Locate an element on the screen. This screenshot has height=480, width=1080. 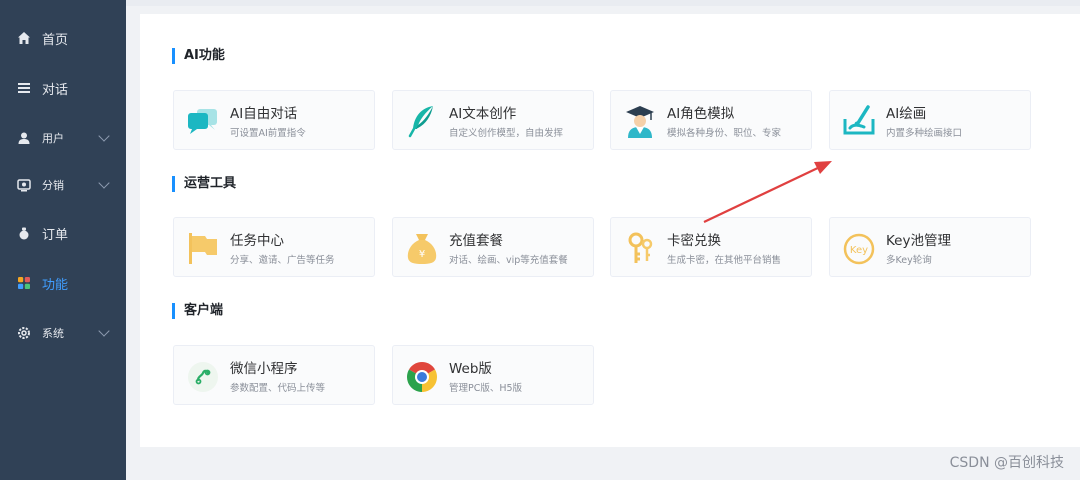
sidebar-item-label: 功能 is located at coordinates (55, 285).